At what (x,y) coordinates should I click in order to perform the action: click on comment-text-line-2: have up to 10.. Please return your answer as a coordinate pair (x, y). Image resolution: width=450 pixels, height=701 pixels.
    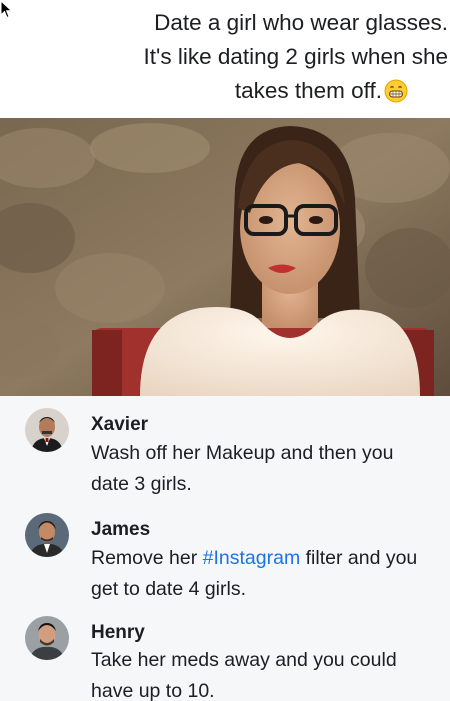
    Looking at the image, I should click on (153, 690).